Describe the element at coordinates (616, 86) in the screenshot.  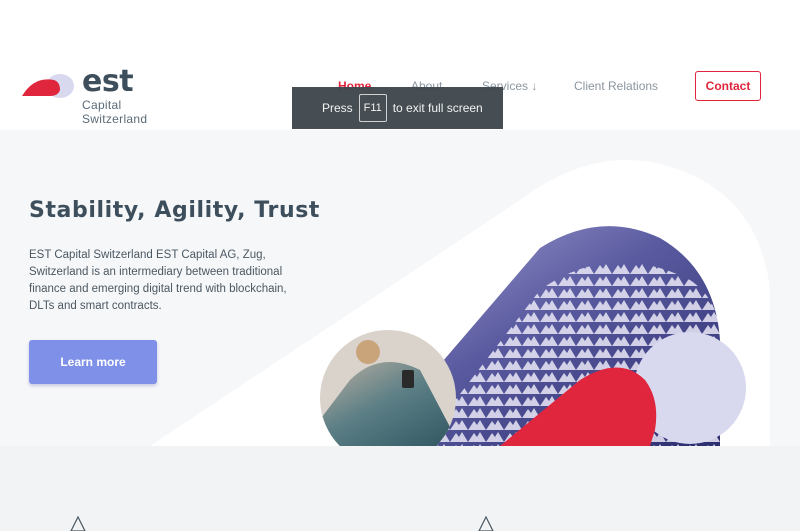
I see `nav-item-client-relations: Client Relations` at that location.